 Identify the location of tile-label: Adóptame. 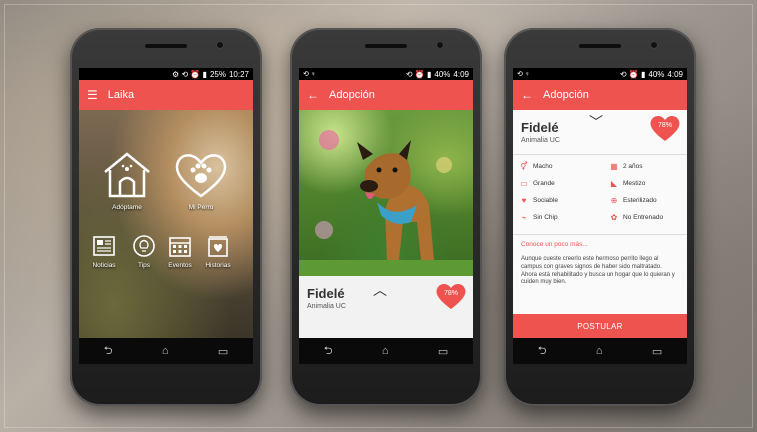
(127, 207).